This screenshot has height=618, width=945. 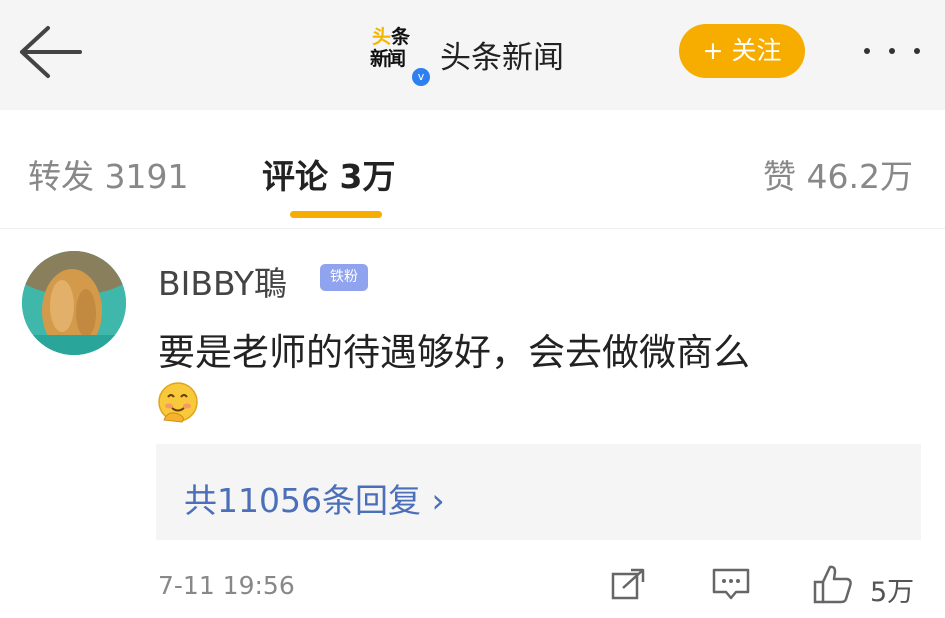 I want to click on view-replies-link: 共11056条回复 ›, so click(x=314, y=498).